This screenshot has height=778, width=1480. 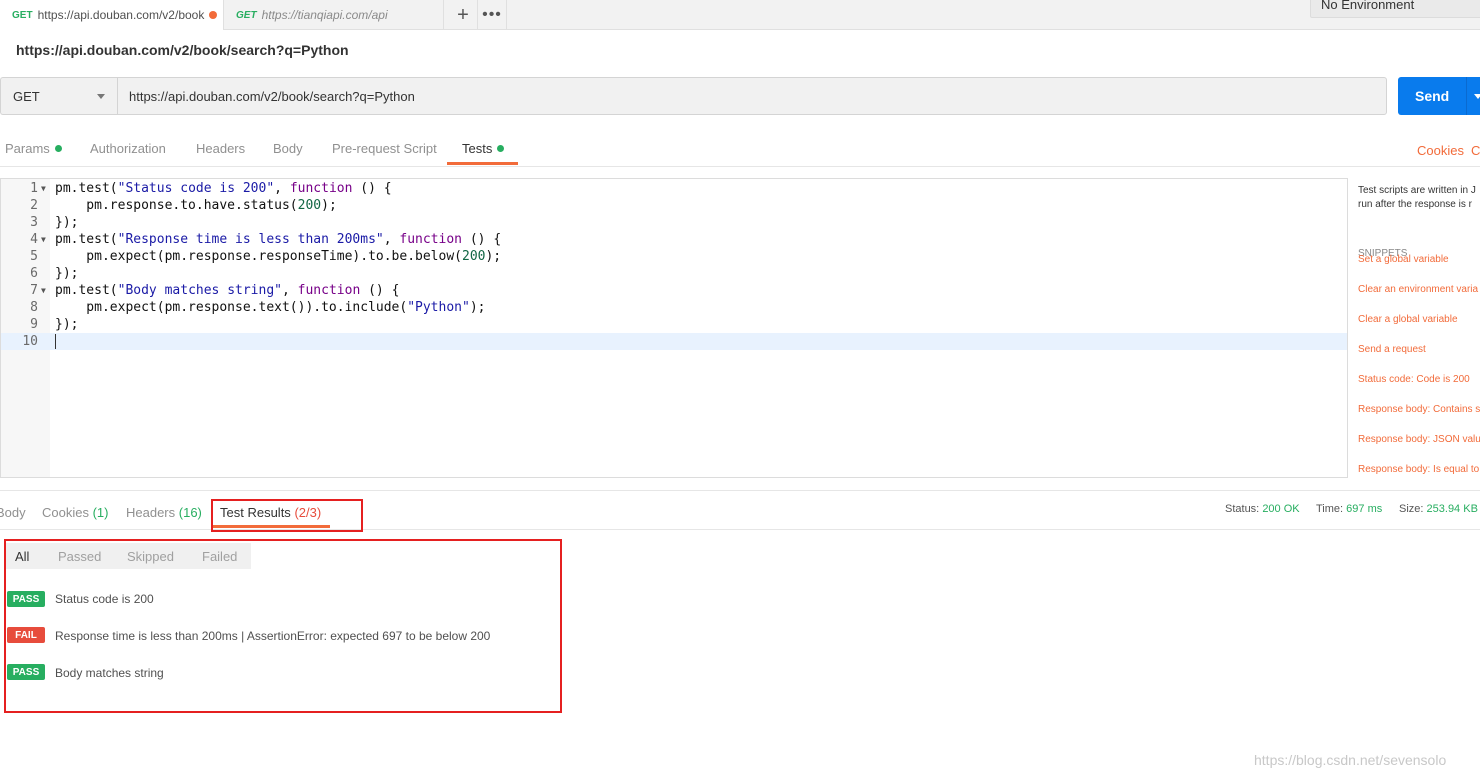 I want to click on request-tab-douban: GET https://api.douban.com/v2/book, so click(x=112, y=15).